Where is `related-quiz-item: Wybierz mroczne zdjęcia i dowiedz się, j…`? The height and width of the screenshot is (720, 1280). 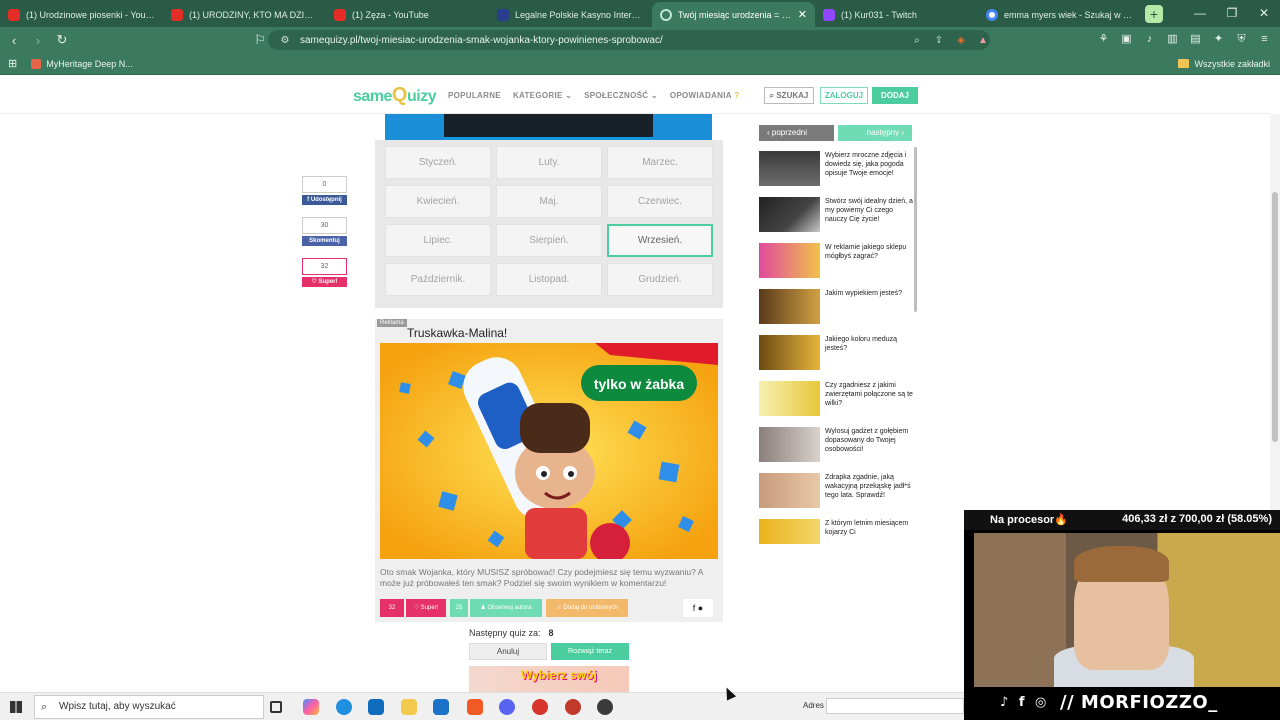 related-quiz-item: Wybierz mroczne zdjęcia i dowiedz się, j… is located at coordinates (838, 167).